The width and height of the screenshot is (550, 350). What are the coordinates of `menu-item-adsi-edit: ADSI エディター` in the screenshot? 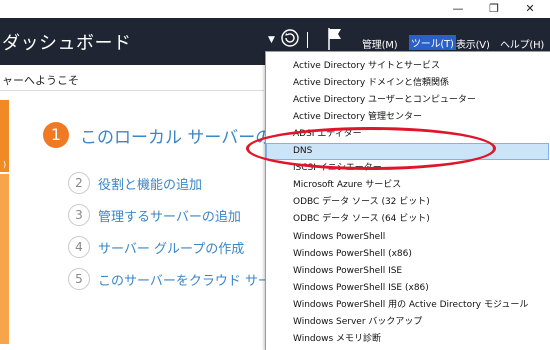 It's located at (407, 134).